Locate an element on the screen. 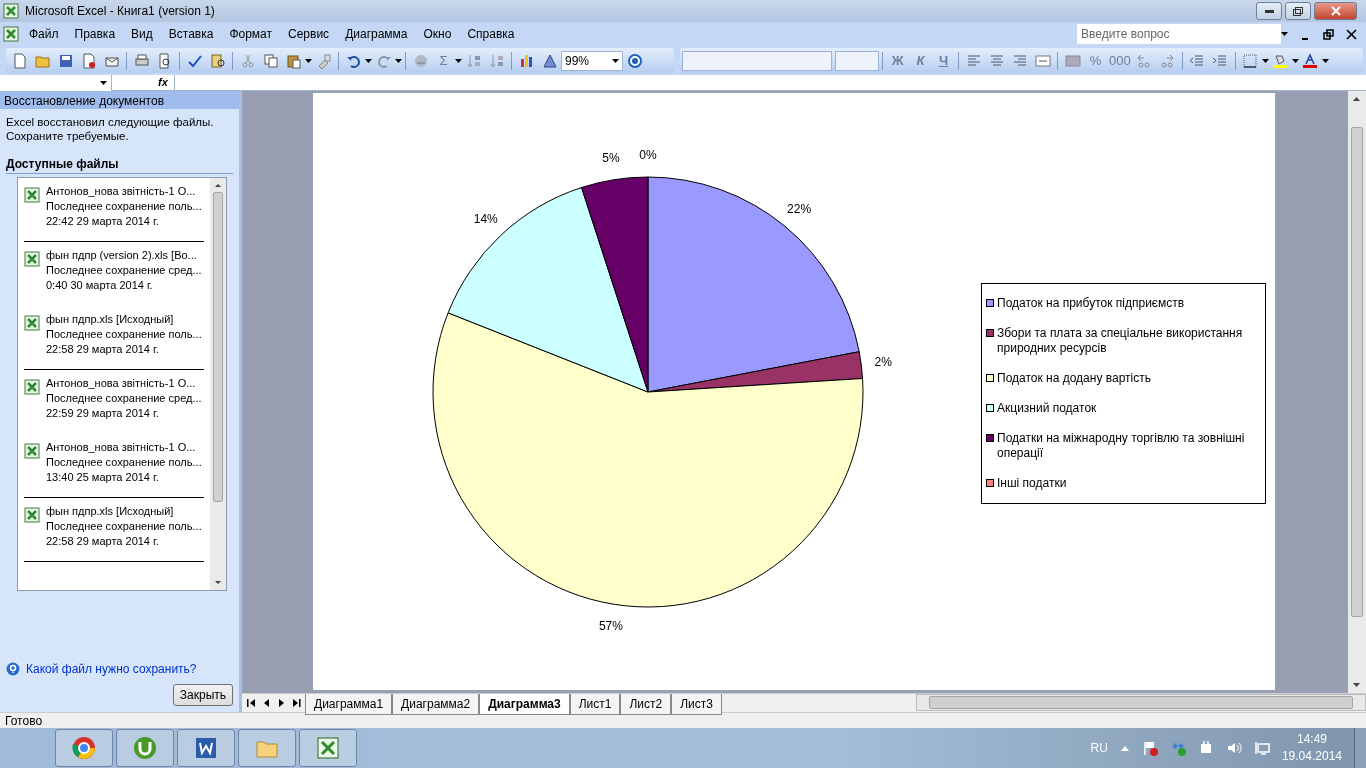  close-button: Закрыть is located at coordinates (202, 695).